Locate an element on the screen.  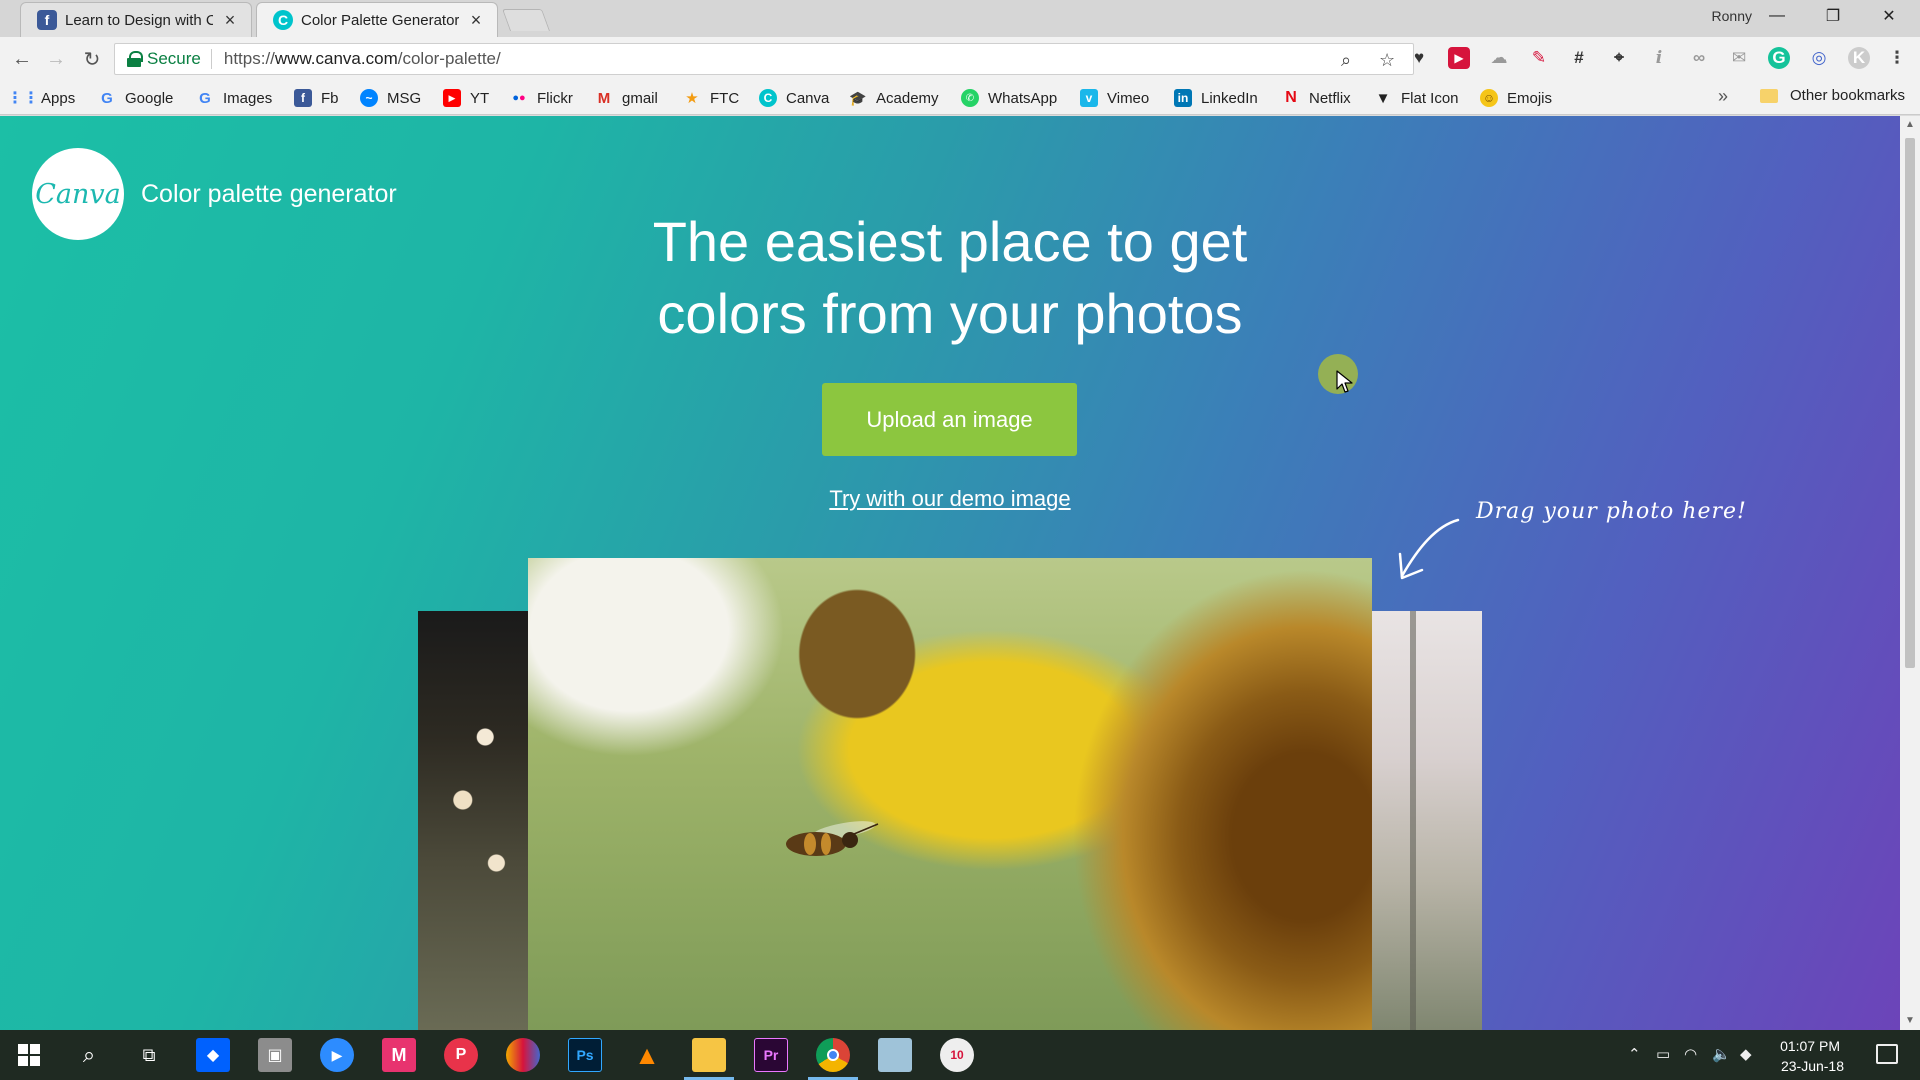
search-icon: ⌕ is located at coordinates (89, 1055).